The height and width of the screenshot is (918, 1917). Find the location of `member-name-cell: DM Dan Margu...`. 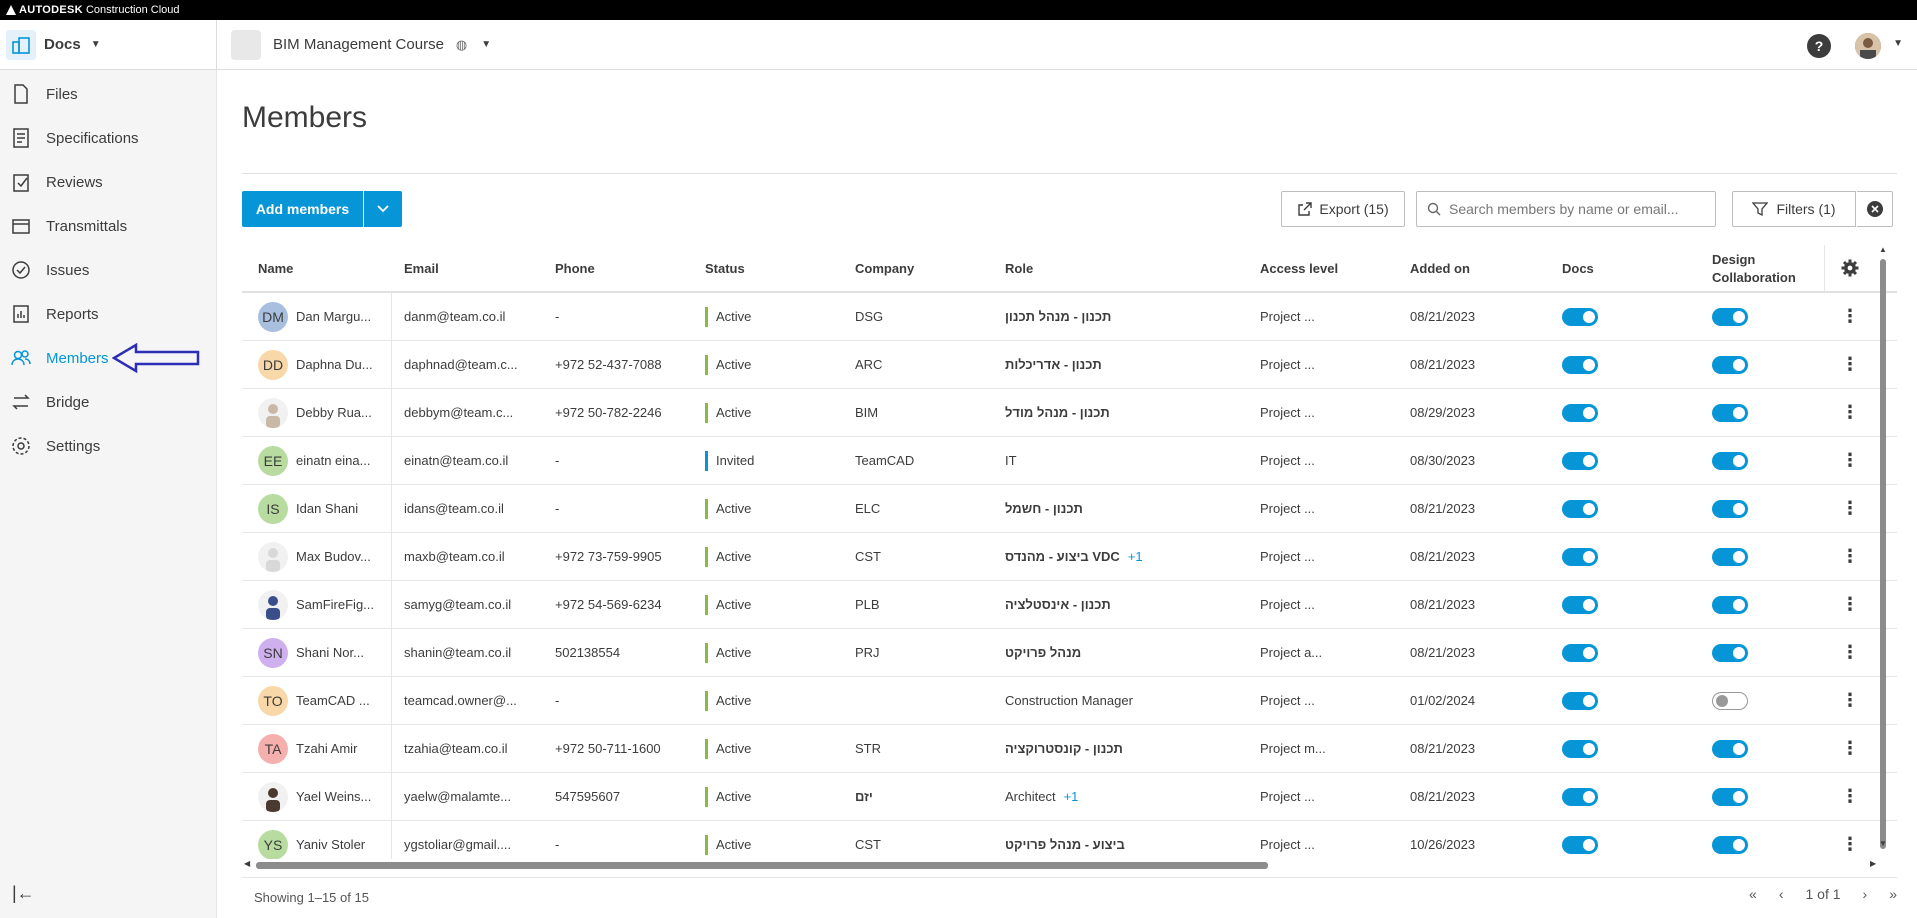

member-name-cell: DM Dan Margu... is located at coordinates (322, 316).